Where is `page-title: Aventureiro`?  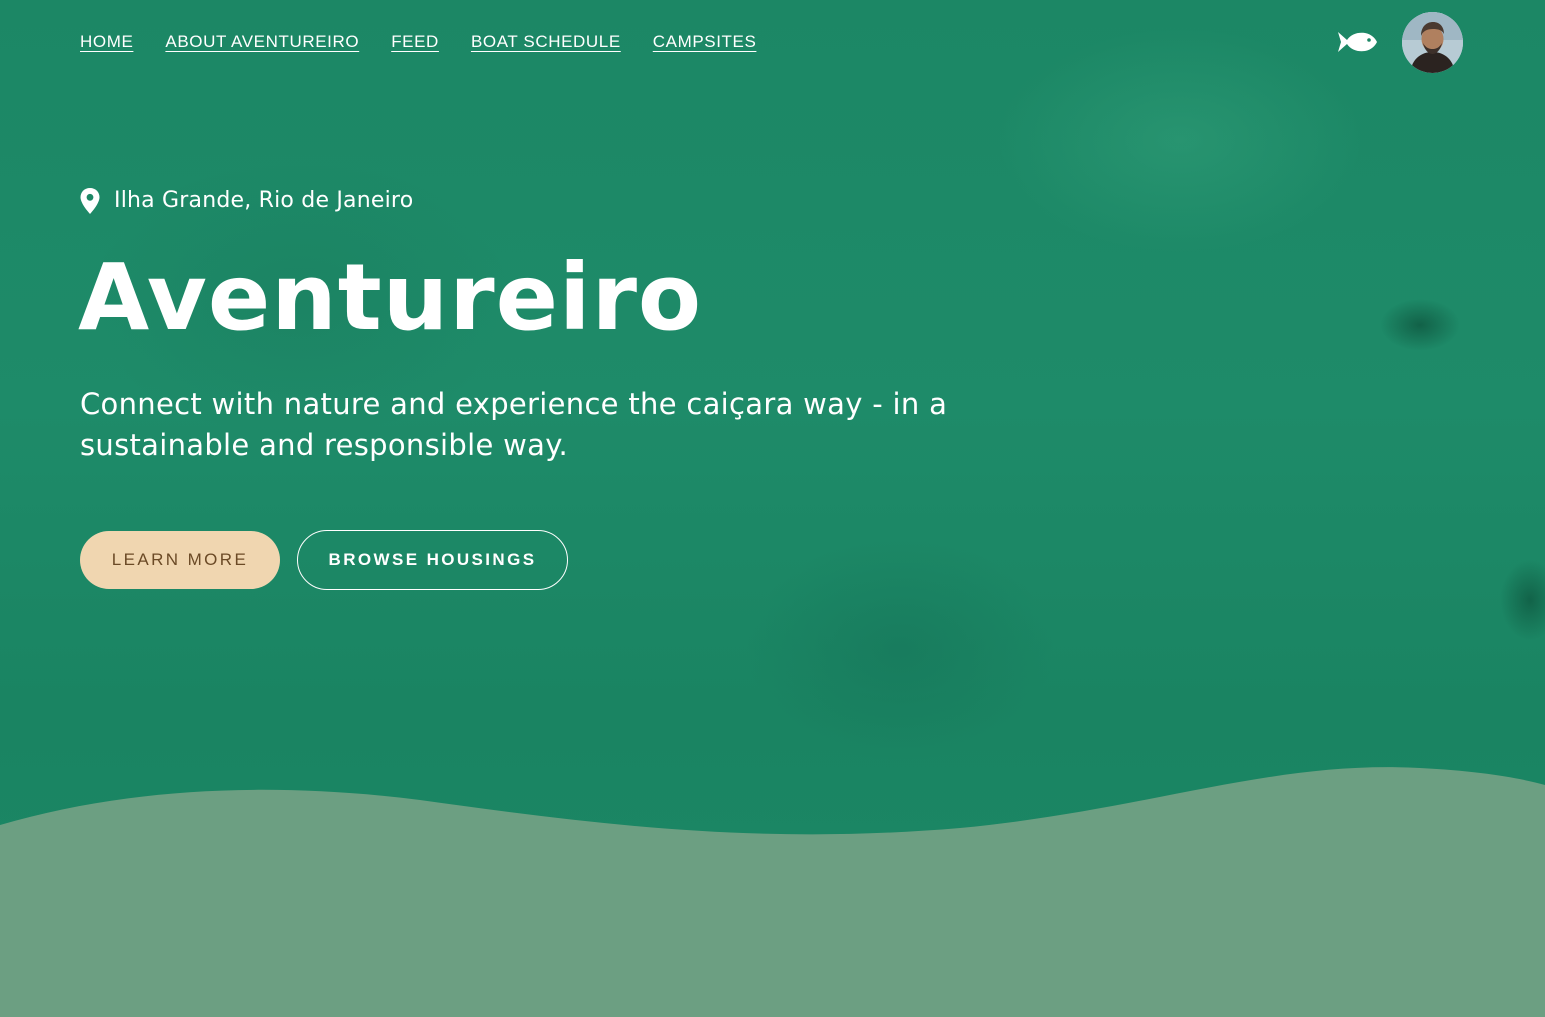
page-title: Aventureiro is located at coordinates (390, 297).